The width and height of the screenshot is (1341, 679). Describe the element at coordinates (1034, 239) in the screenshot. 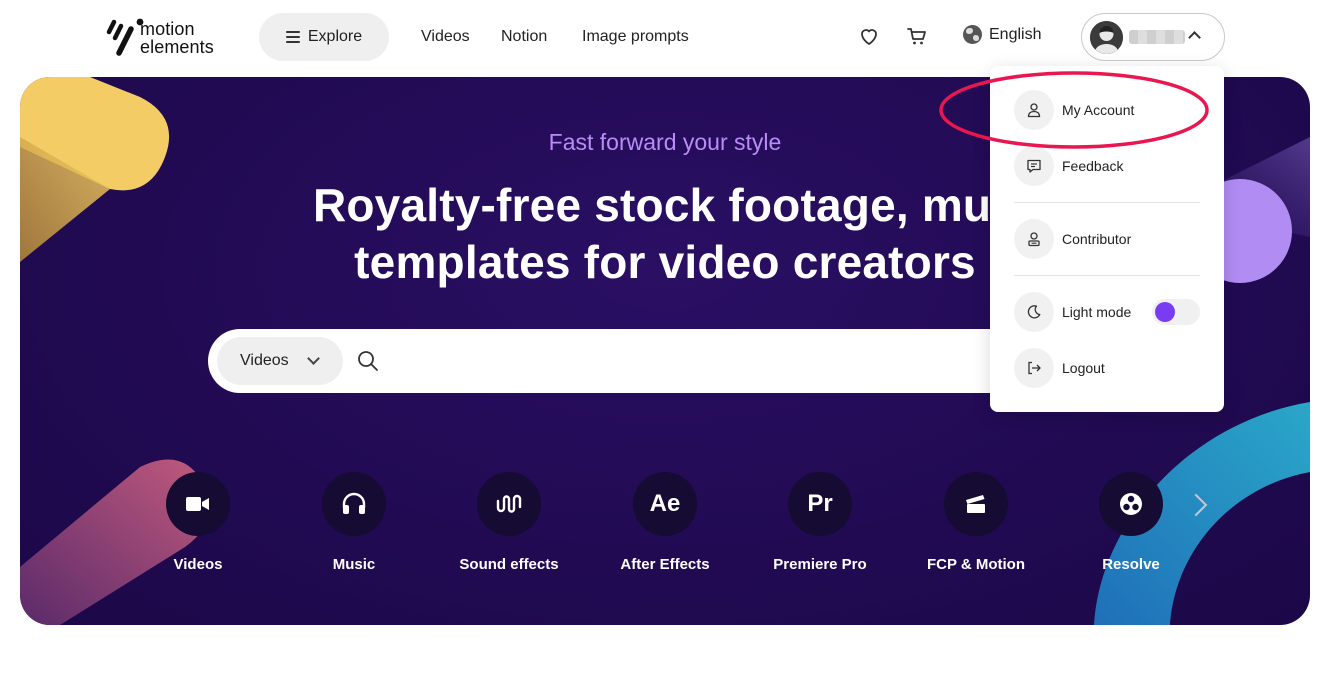

I see `contributor-icon` at that location.